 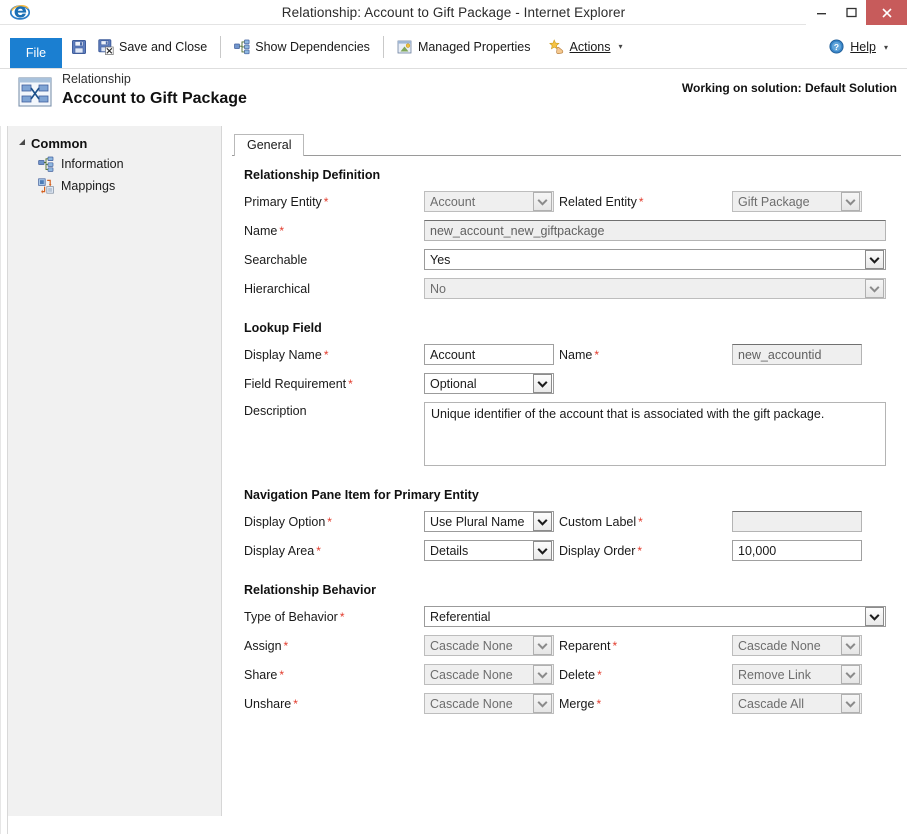 What do you see at coordinates (471, 674) in the screenshot?
I see `share-value: Cascade None` at bounding box center [471, 674].